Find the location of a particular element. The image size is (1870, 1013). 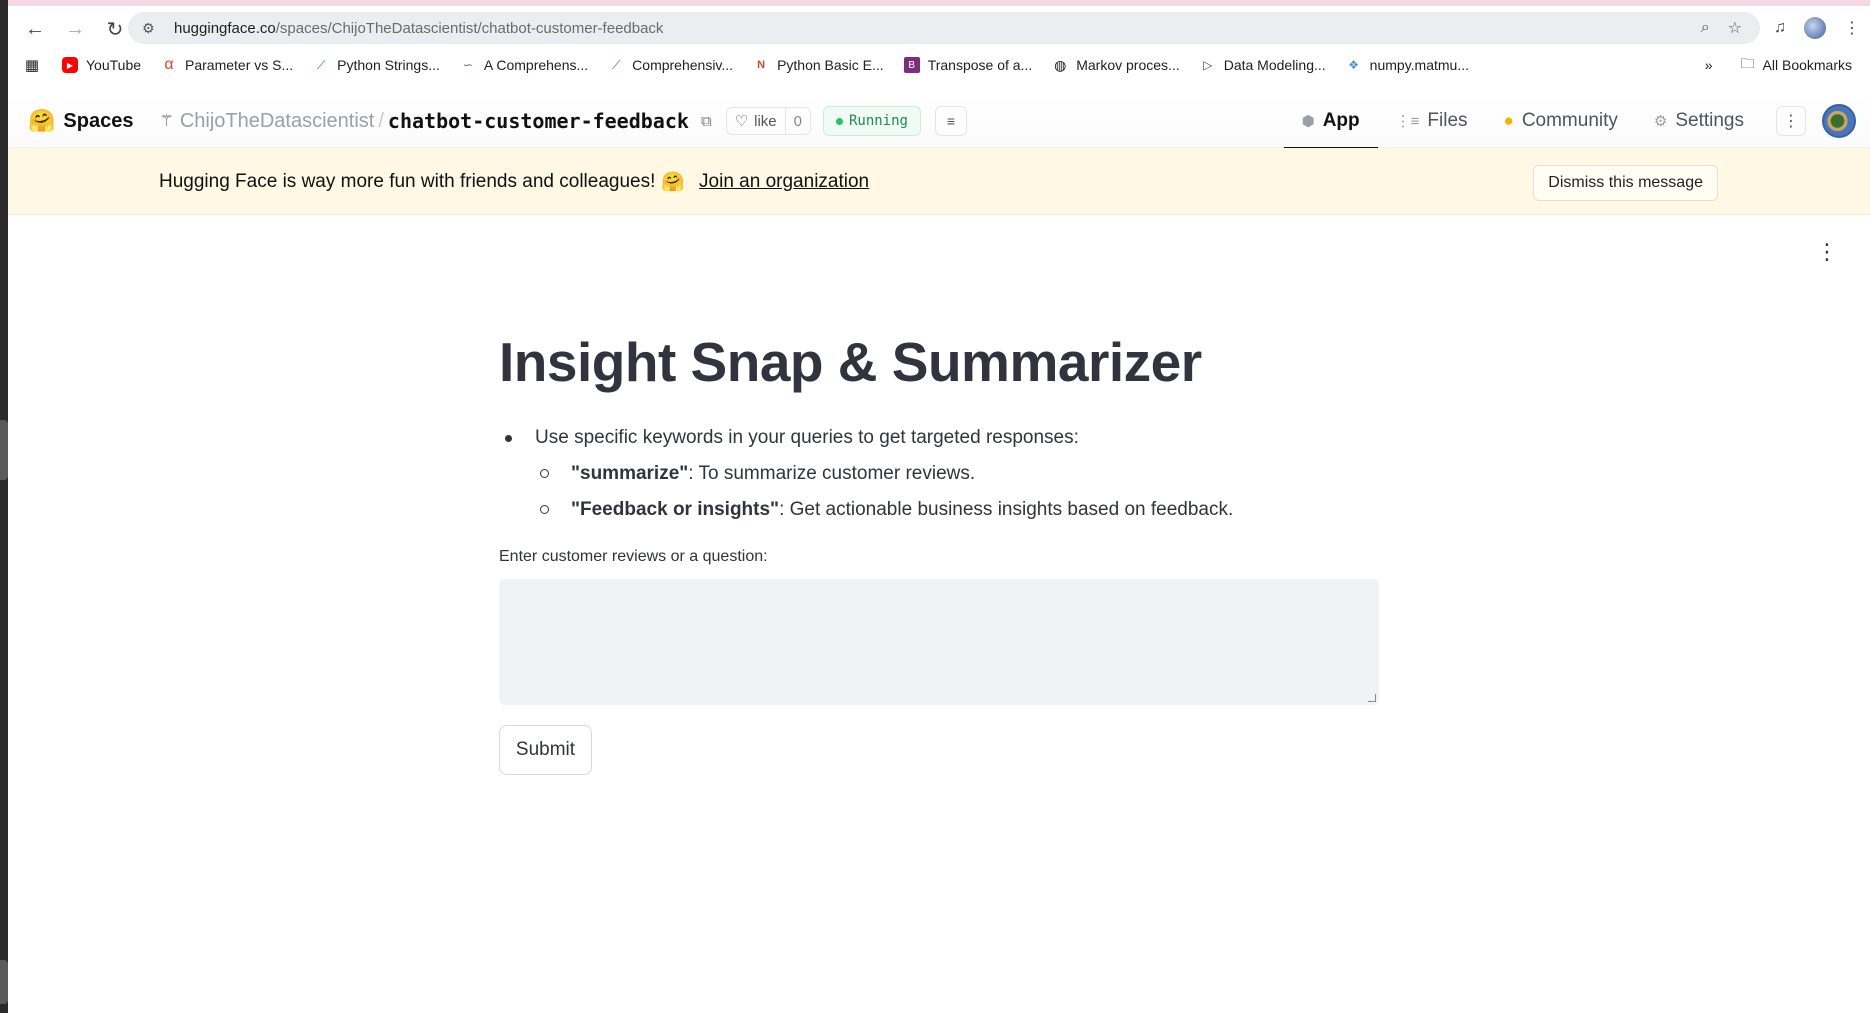

bookmark-label: YouTube is located at coordinates (114, 65).